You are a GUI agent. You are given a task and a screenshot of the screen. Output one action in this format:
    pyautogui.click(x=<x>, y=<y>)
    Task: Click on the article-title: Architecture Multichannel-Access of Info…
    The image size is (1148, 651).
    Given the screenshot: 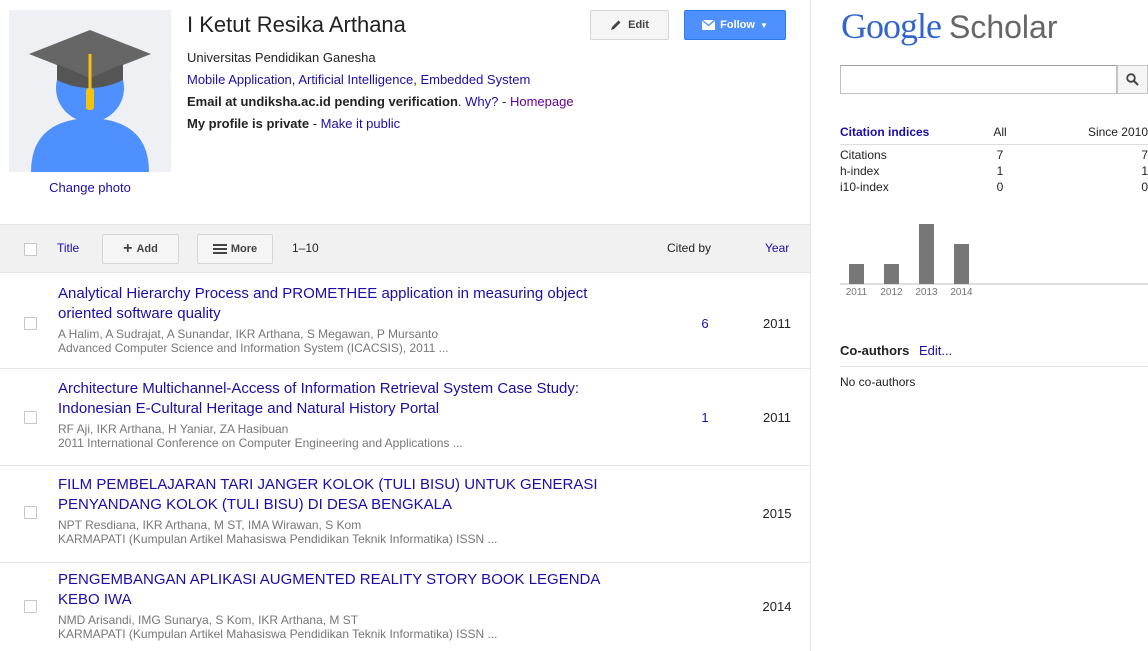 What is the action you would take?
    pyautogui.click(x=338, y=399)
    